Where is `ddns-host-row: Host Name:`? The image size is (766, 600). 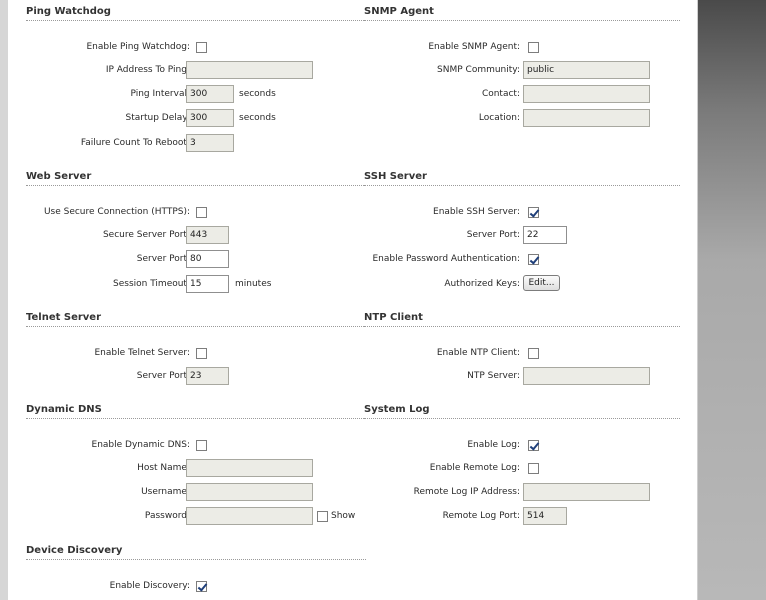
ddns-host-row: Host Name: is located at coordinates (196, 469).